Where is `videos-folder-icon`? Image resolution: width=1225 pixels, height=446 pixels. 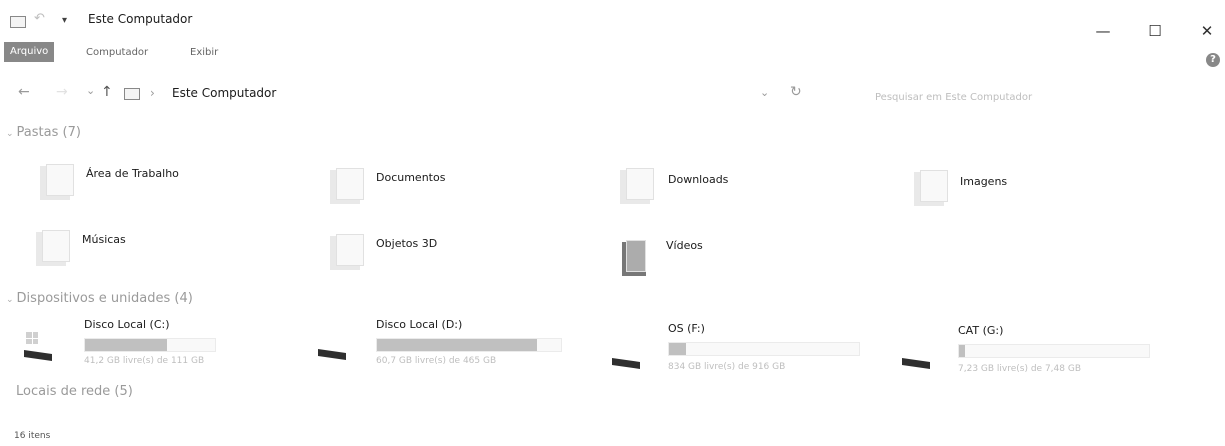
videos-folder-icon is located at coordinates (636, 257).